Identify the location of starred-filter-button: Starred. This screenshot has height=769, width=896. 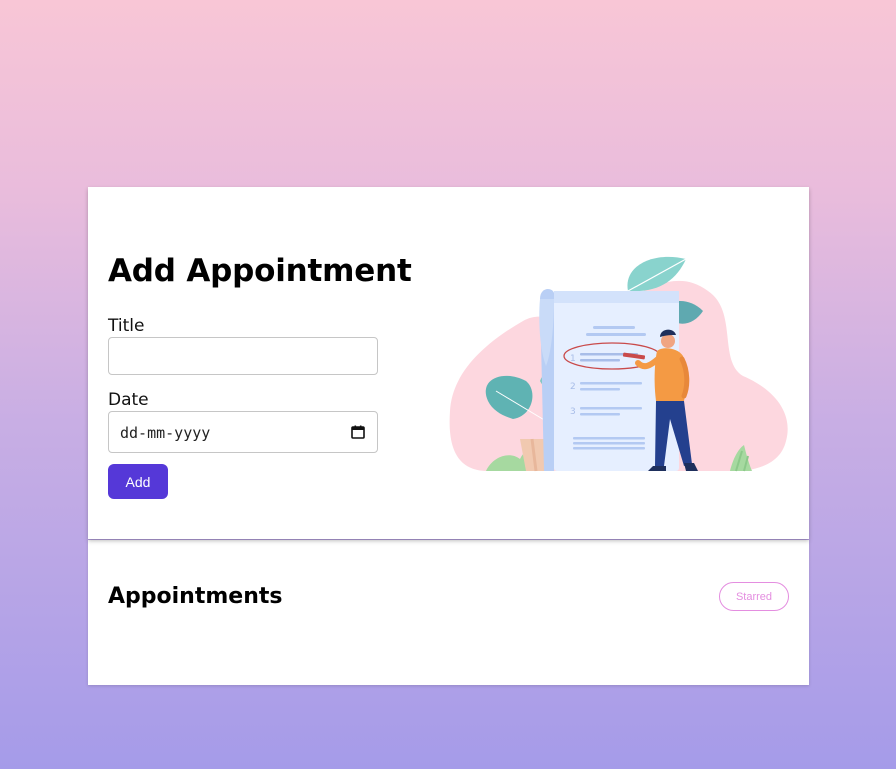
(754, 596).